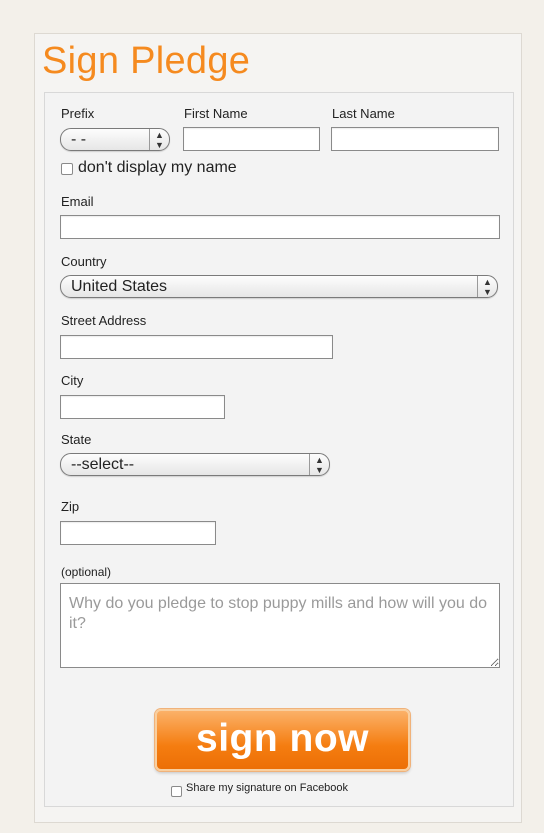  What do you see at coordinates (70, 506) in the screenshot?
I see `zip-label: Zip` at bounding box center [70, 506].